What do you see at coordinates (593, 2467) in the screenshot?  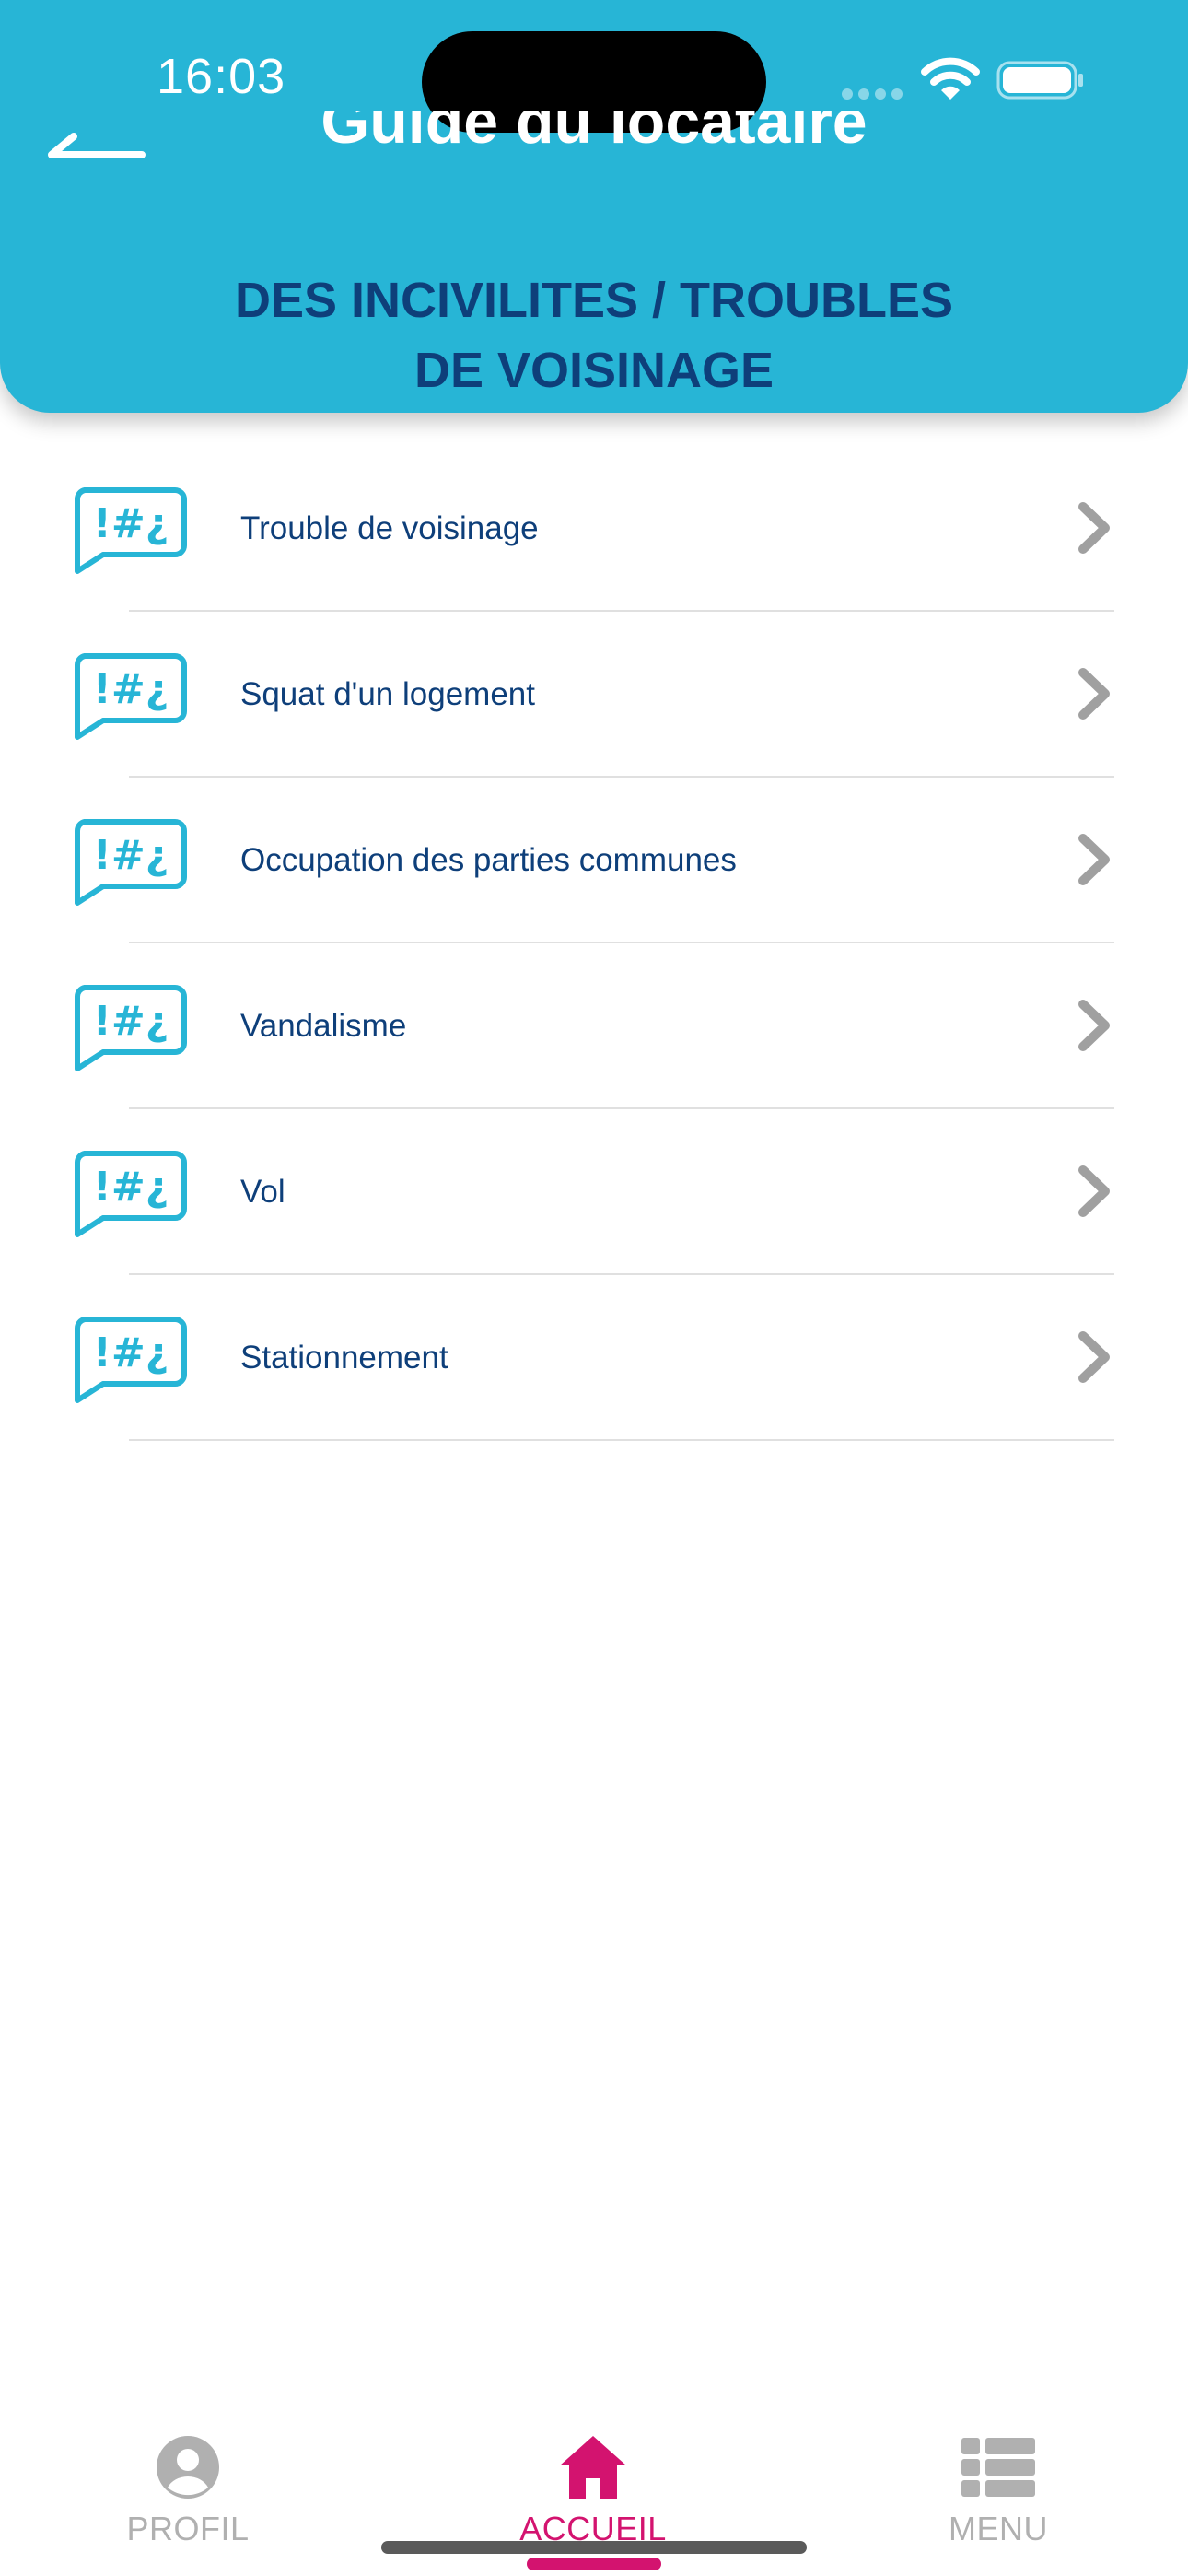 I see `home-icon` at bounding box center [593, 2467].